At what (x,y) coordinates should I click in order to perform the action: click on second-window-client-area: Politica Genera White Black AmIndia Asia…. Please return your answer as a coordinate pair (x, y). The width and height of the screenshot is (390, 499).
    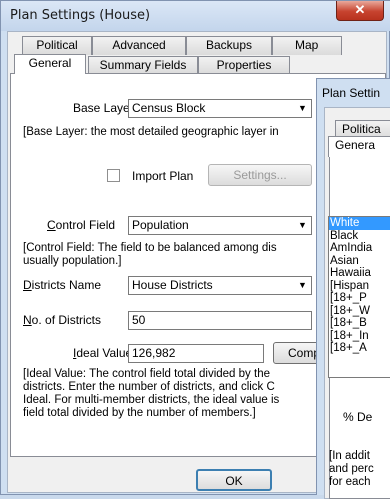
    Looking at the image, I should click on (357, 303).